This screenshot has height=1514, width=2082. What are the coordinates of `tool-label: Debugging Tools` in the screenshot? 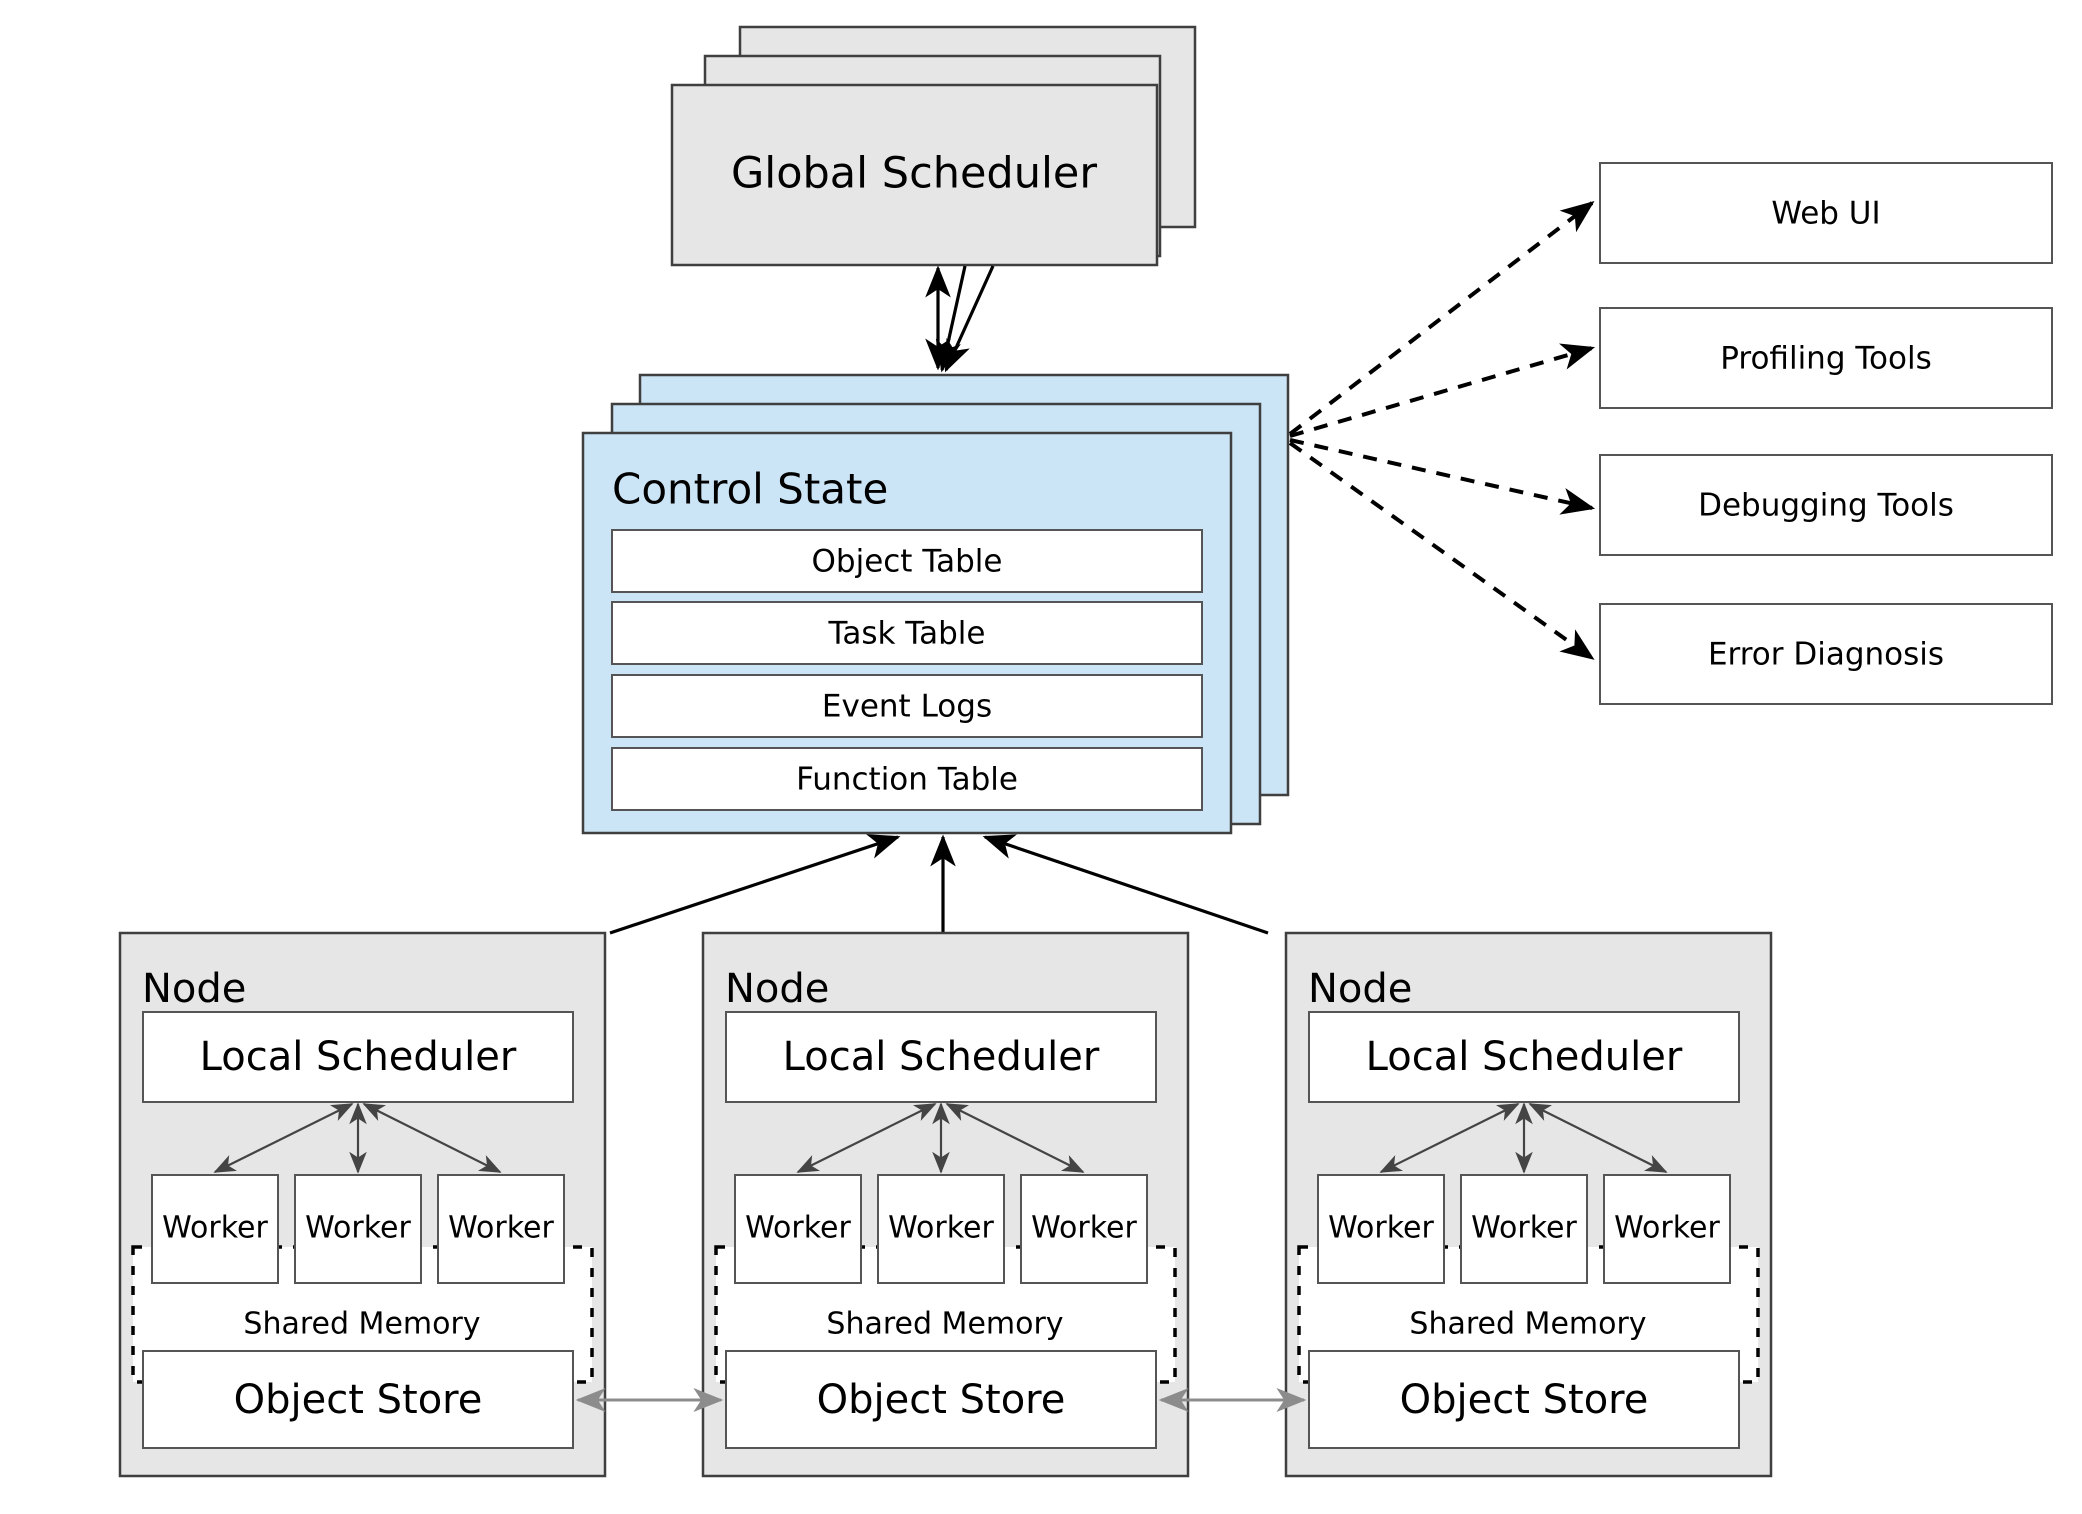 It's located at (1826, 506).